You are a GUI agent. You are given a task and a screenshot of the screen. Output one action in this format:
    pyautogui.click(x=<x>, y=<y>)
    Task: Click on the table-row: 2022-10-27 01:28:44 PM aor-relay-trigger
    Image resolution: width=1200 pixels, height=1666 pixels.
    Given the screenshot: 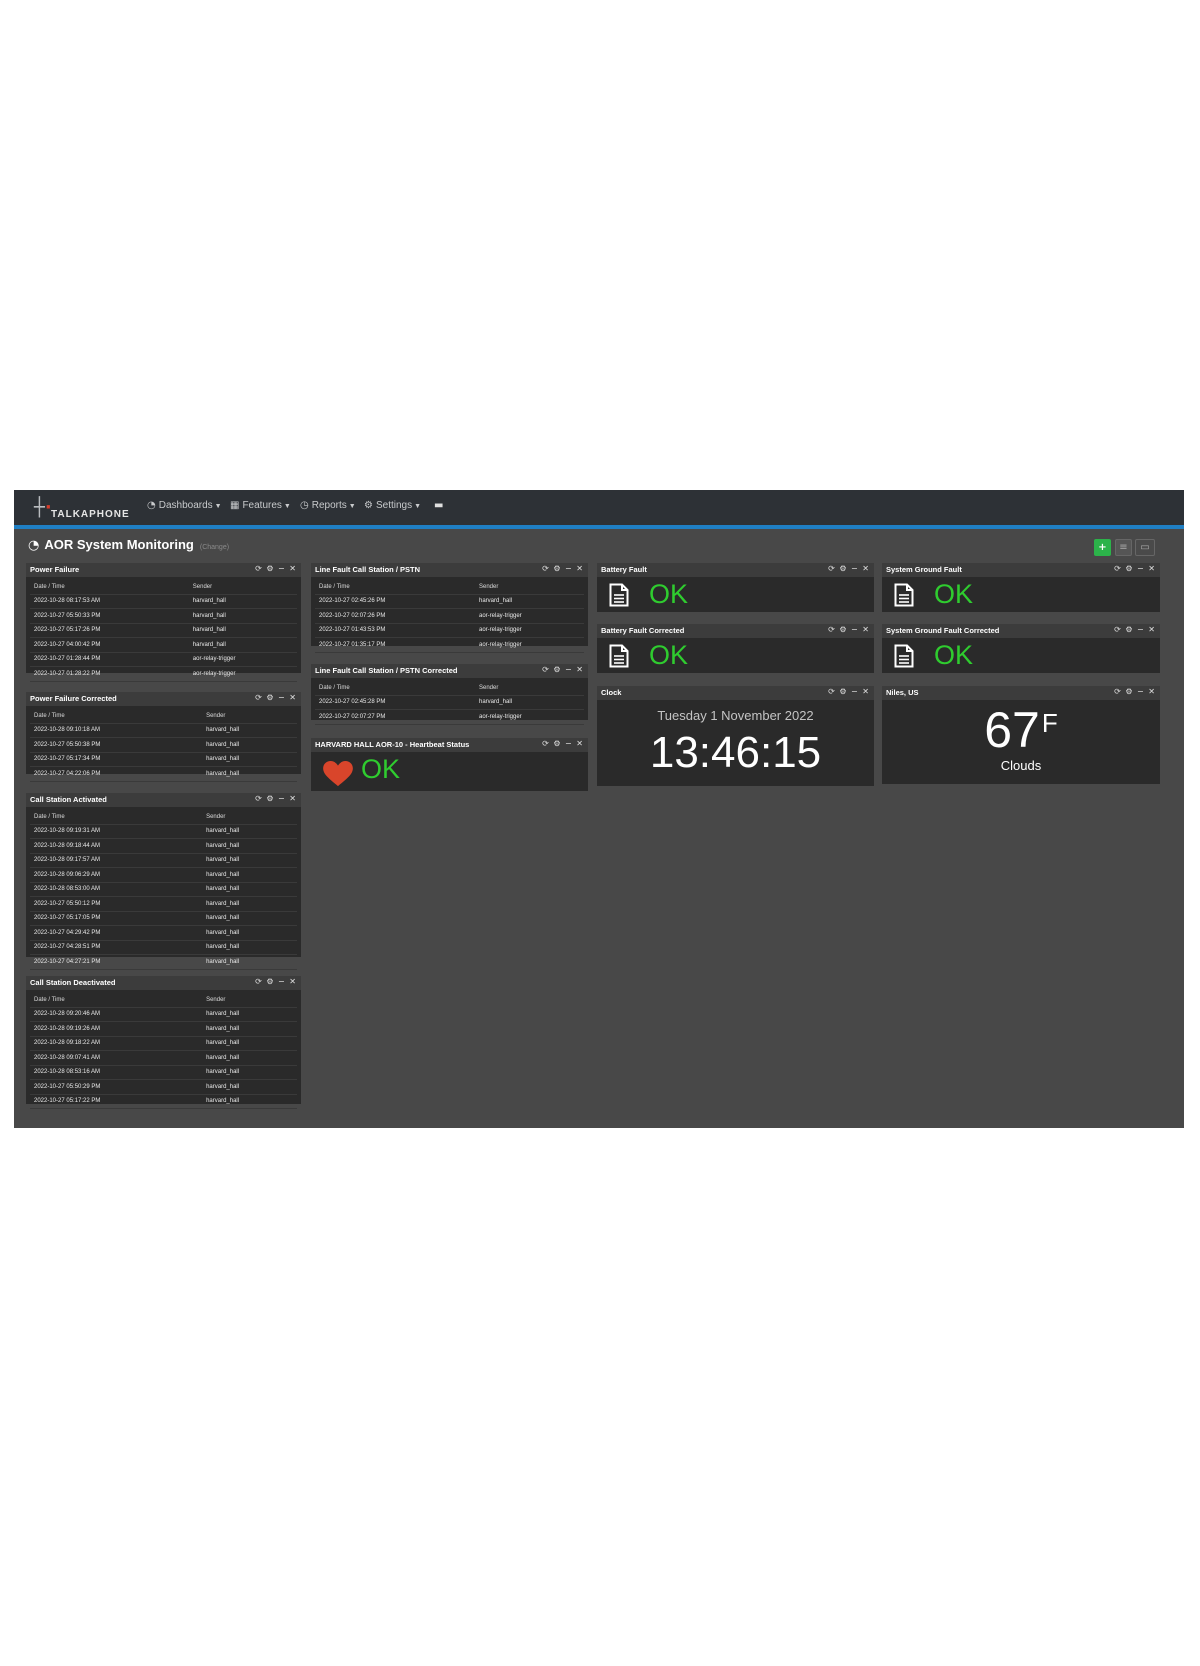 What is the action you would take?
    pyautogui.click(x=163, y=659)
    